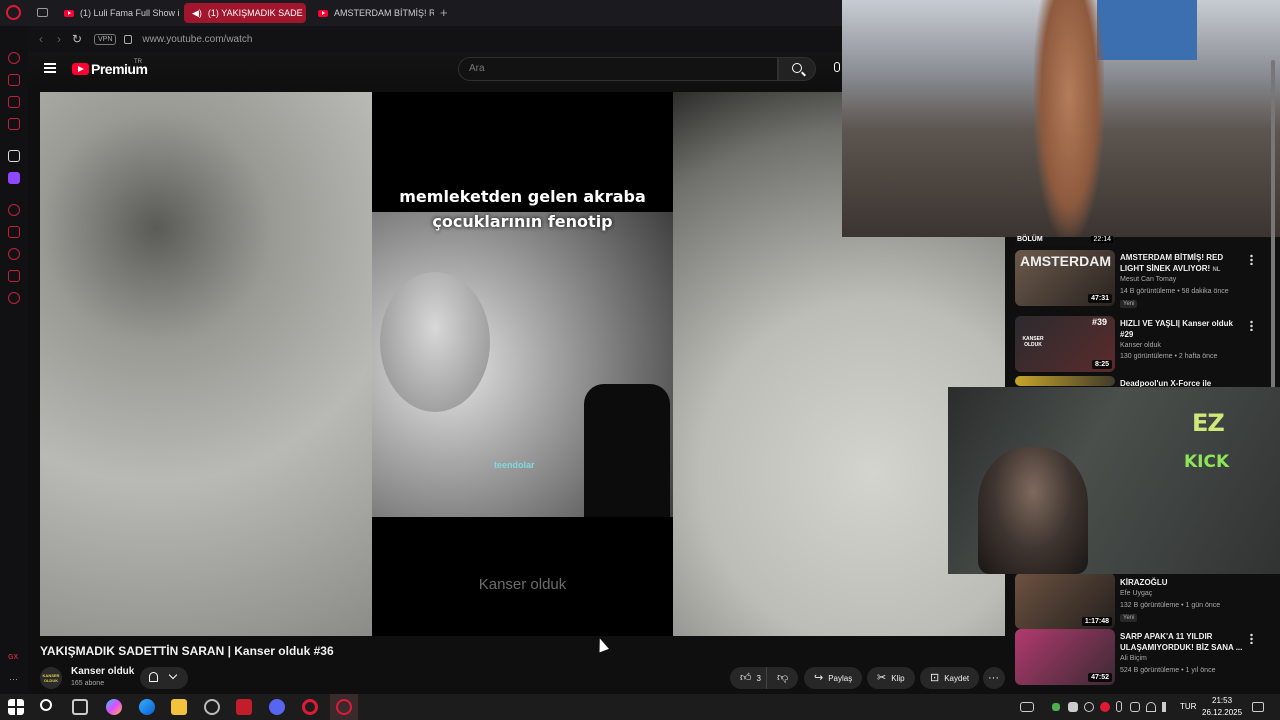 The image size is (1280, 720). I want to click on bookmark-icon: ⊡, so click(935, 677).